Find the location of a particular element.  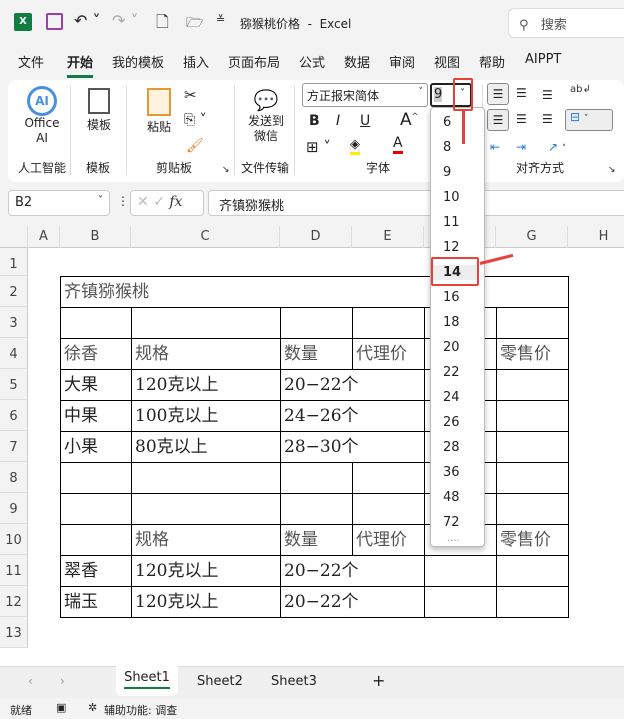

tab-view: 视图 is located at coordinates (447, 61).